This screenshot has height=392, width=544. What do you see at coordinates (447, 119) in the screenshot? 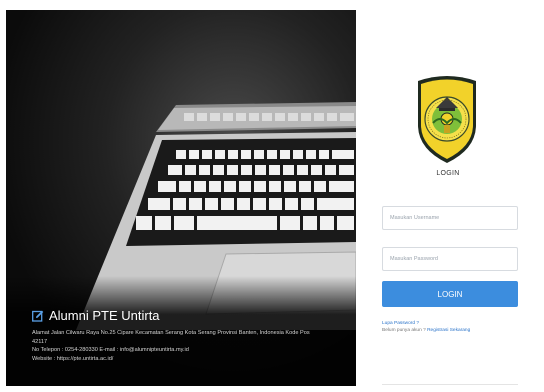
I see `university-logo` at bounding box center [447, 119].